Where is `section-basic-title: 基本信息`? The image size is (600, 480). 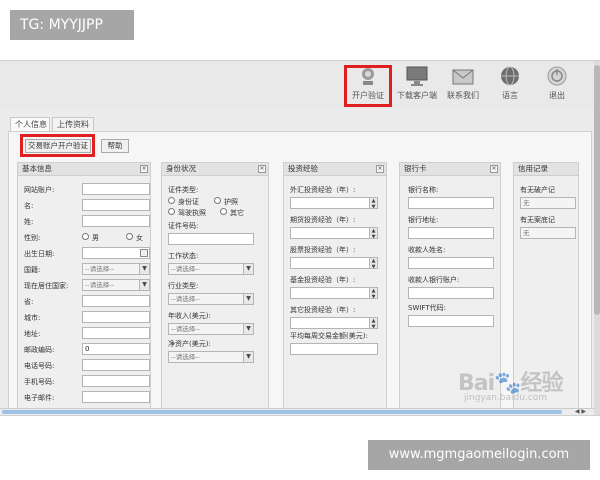 section-basic-title: 基本信息 is located at coordinates (37, 168).